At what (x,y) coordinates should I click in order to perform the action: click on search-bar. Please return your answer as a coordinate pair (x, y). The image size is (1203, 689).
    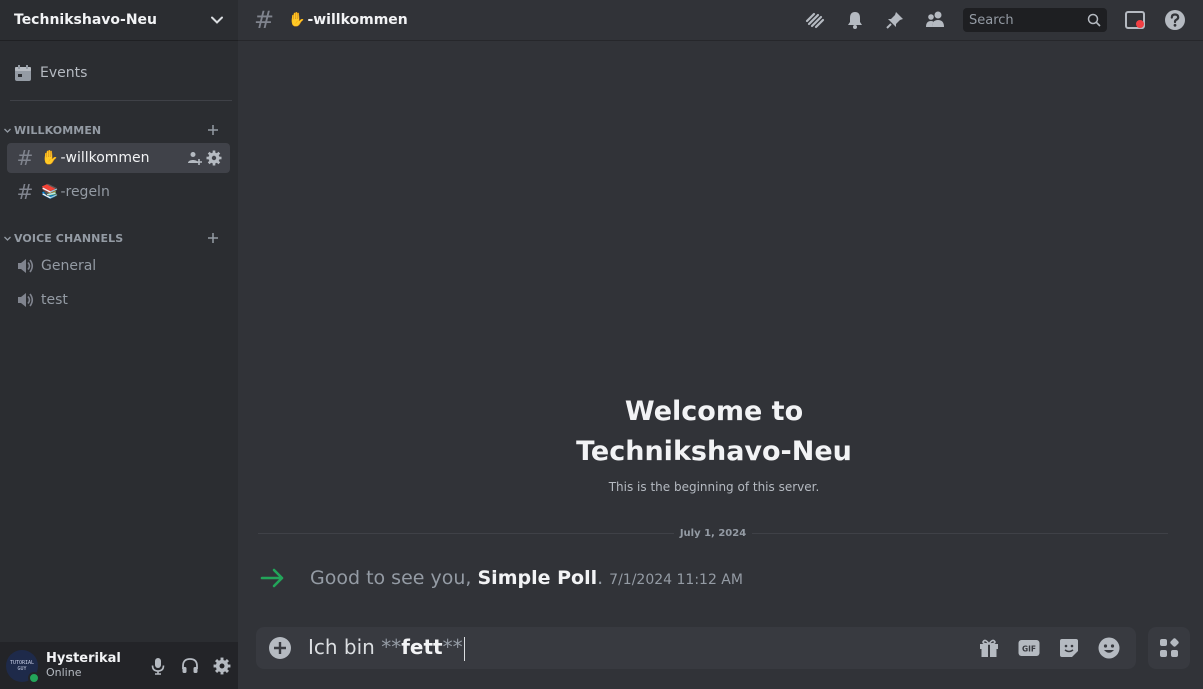
    Looking at the image, I should click on (1035, 20).